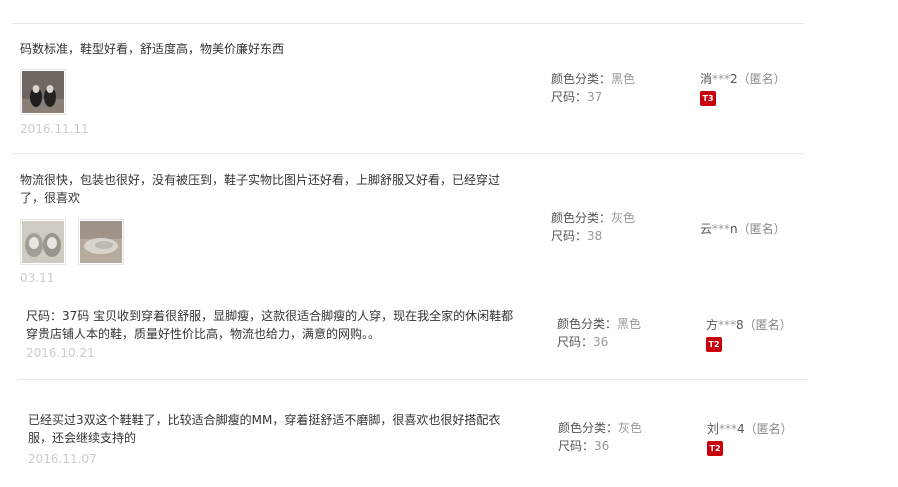 The height and width of the screenshot is (487, 898). I want to click on reviewer-name-prefix: 刘, so click(713, 429).